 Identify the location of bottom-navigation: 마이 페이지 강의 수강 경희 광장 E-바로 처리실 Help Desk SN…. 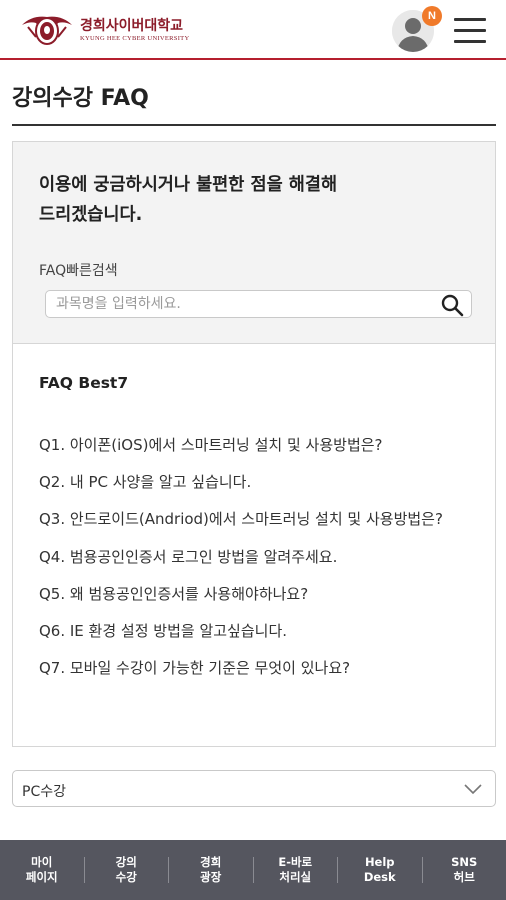
(253, 870).